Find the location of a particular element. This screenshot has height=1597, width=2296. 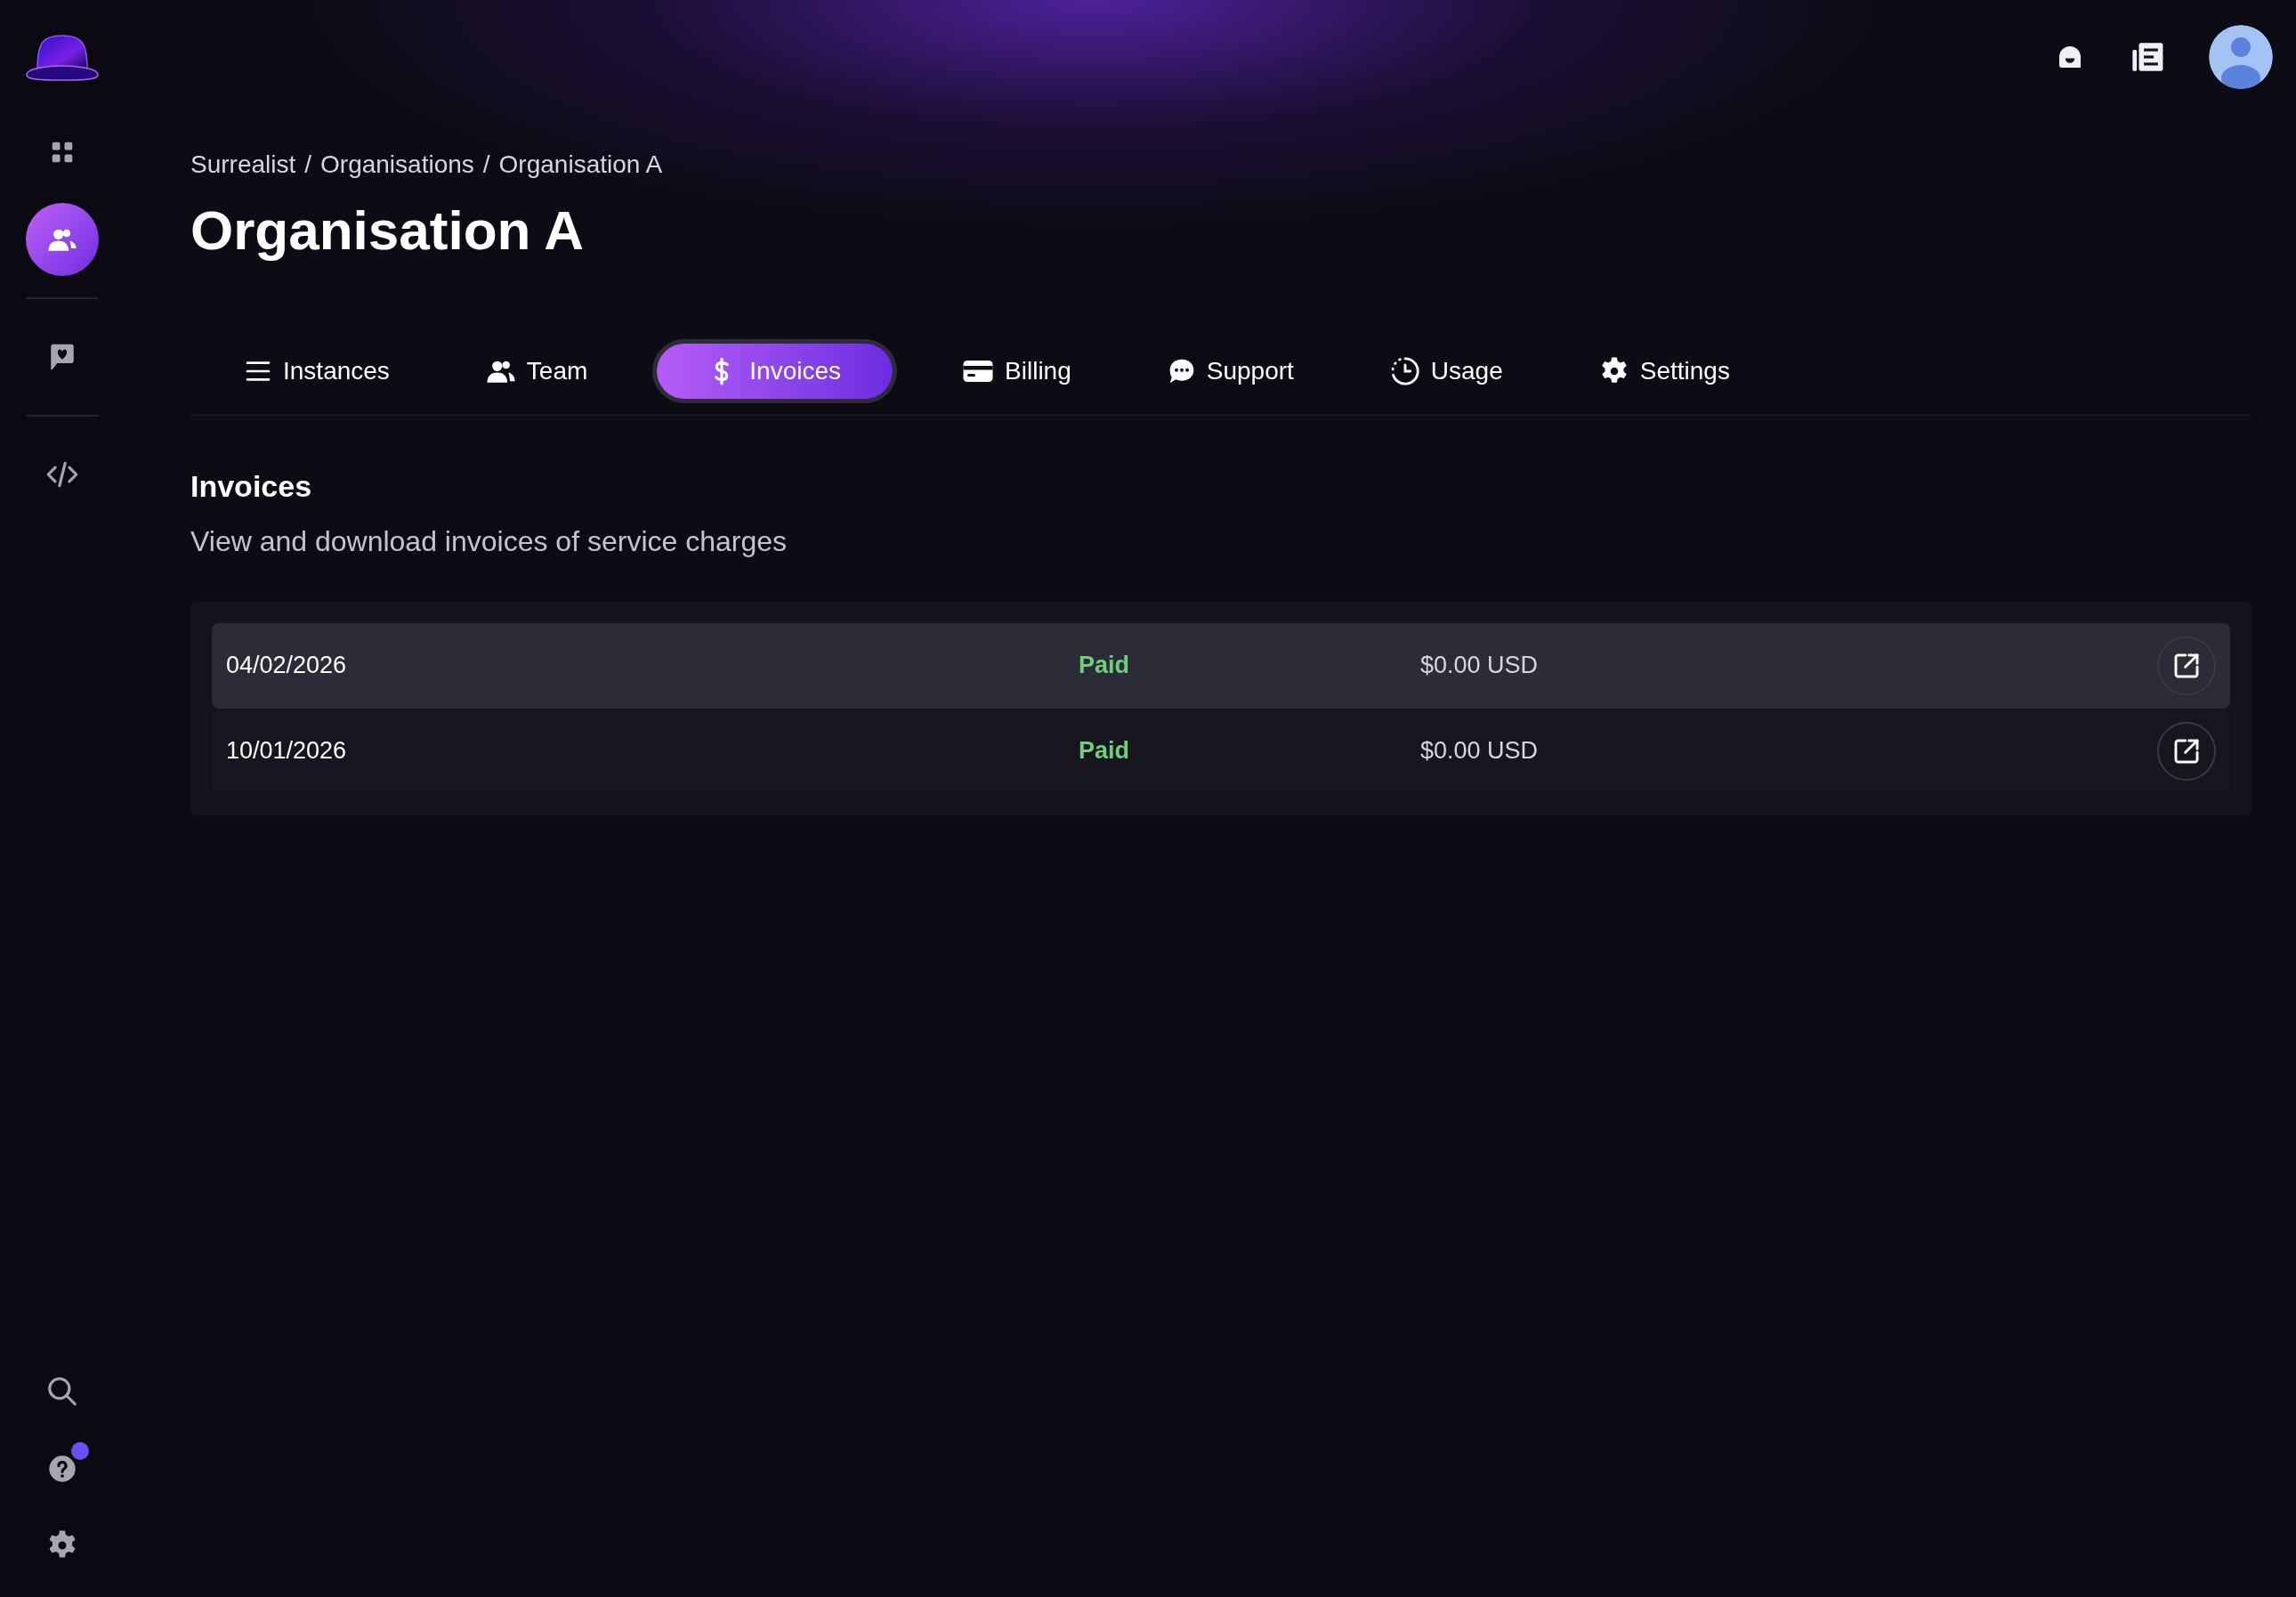

hat-logo is located at coordinates (62, 58).